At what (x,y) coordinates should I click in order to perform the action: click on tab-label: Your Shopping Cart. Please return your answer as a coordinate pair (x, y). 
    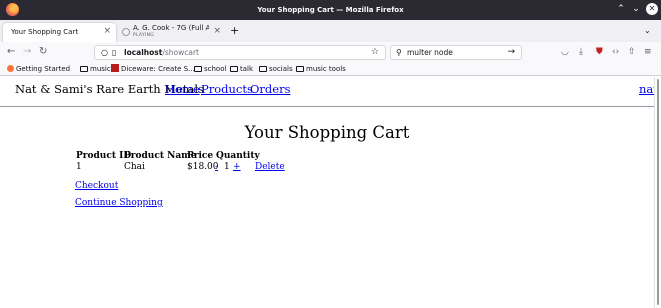
    Looking at the image, I should click on (45, 32).